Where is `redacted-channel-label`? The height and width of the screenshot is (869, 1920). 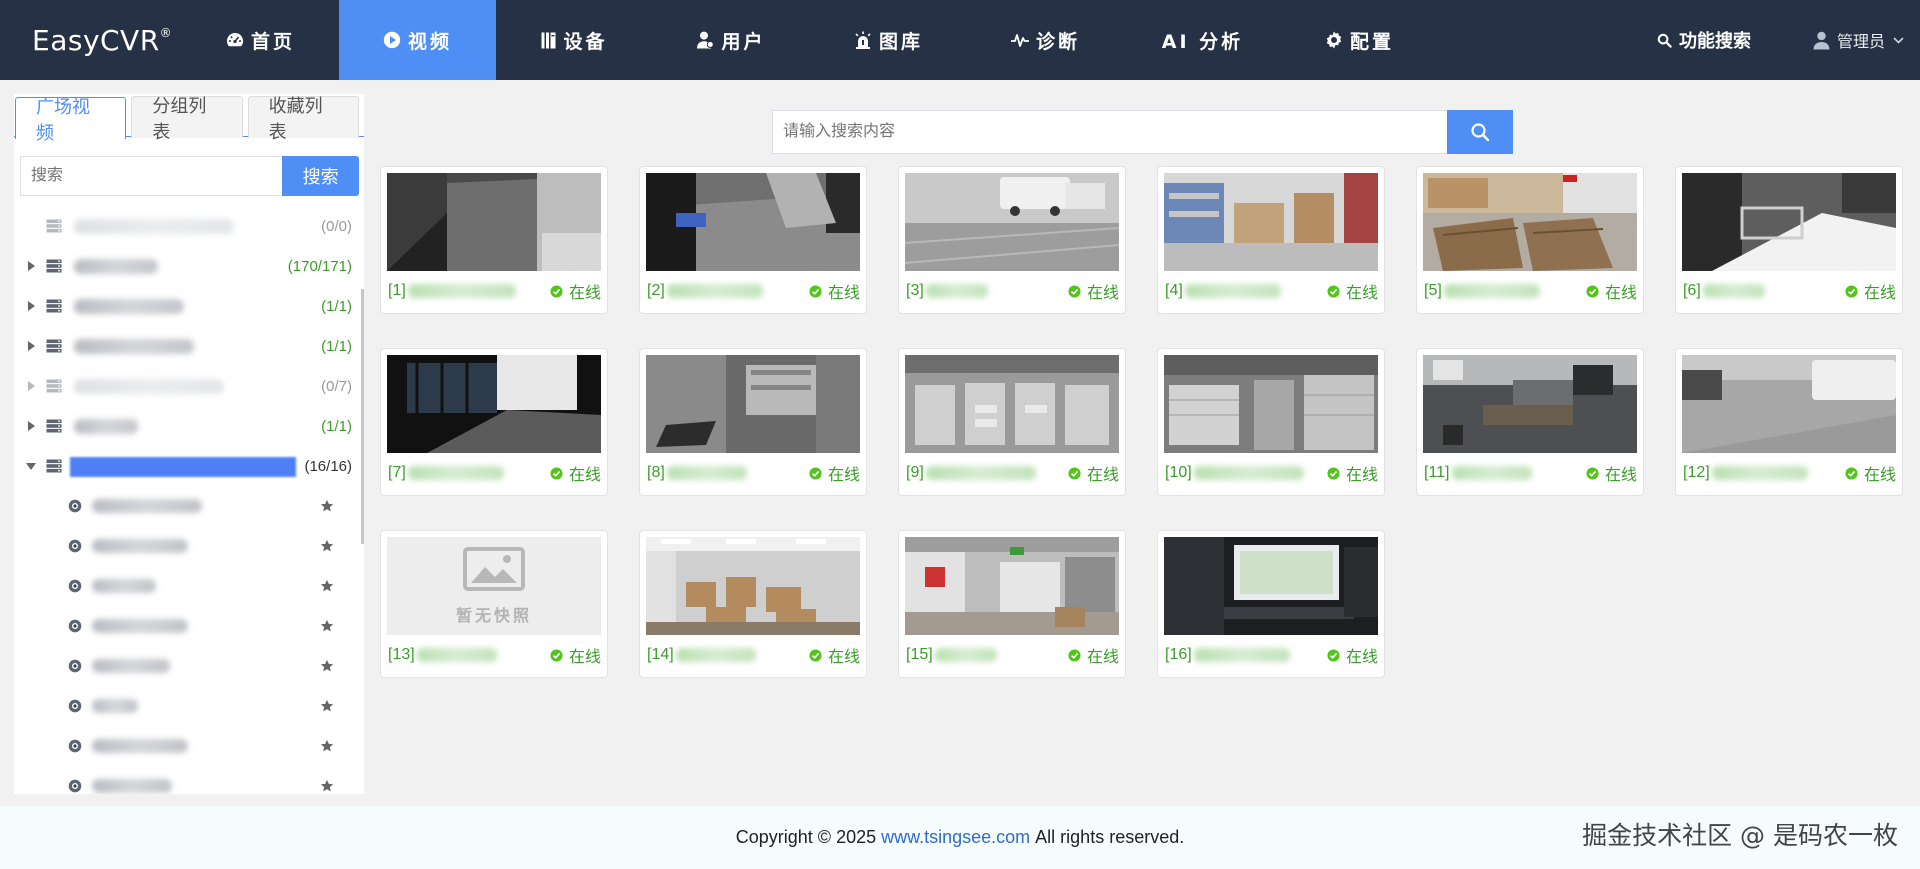 redacted-channel-label is located at coordinates (147, 506).